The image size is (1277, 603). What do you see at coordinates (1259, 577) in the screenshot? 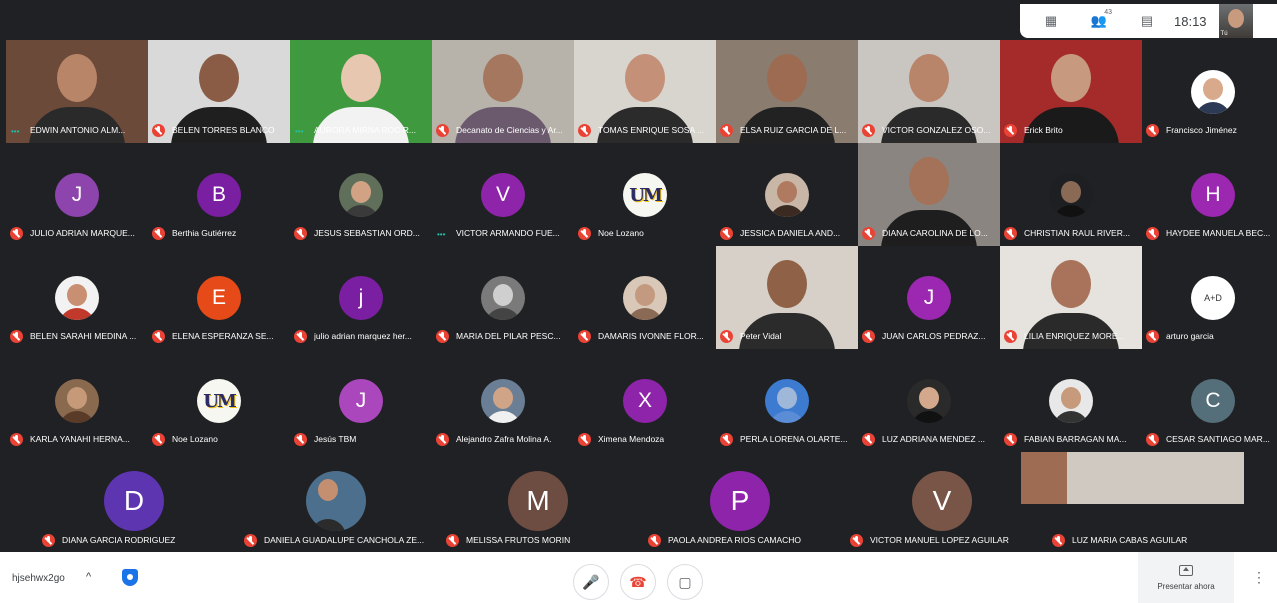
I see `more-options-icon: ⋮` at bounding box center [1259, 577].